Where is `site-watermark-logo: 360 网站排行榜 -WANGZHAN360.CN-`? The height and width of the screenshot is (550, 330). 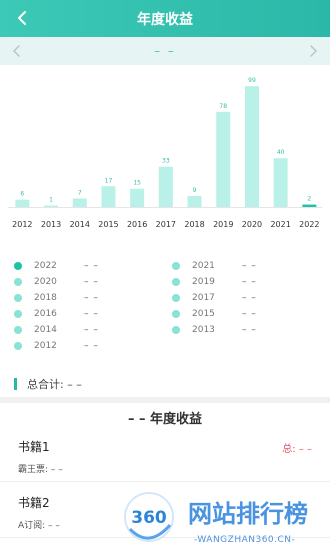
site-watermark-logo: 360 网站排行榜 -WANGZHAN360.CN- is located at coordinates (216, 518).